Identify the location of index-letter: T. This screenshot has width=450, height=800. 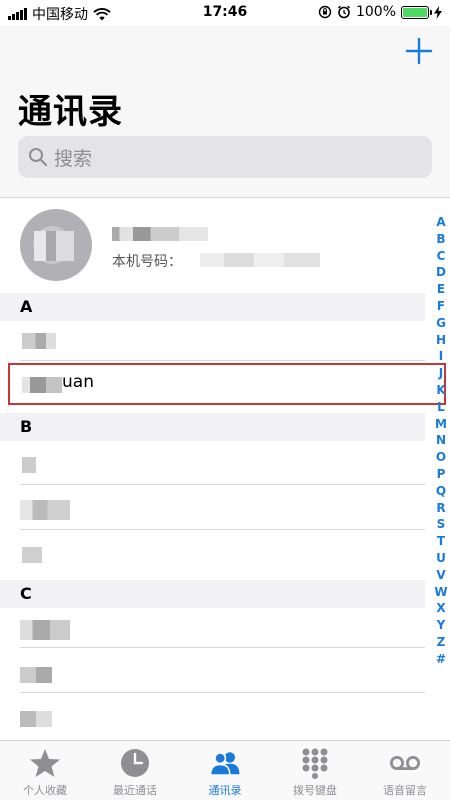
(441, 541).